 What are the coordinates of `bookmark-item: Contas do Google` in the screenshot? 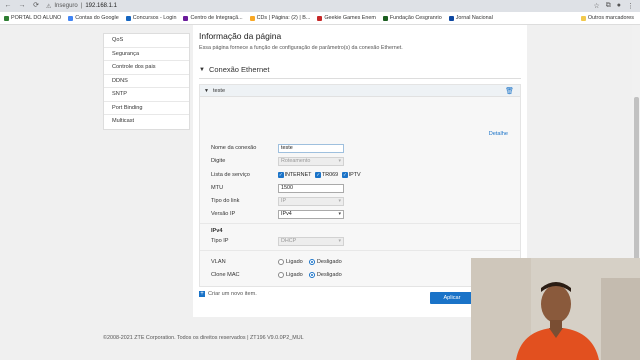 It's located at (93, 18).